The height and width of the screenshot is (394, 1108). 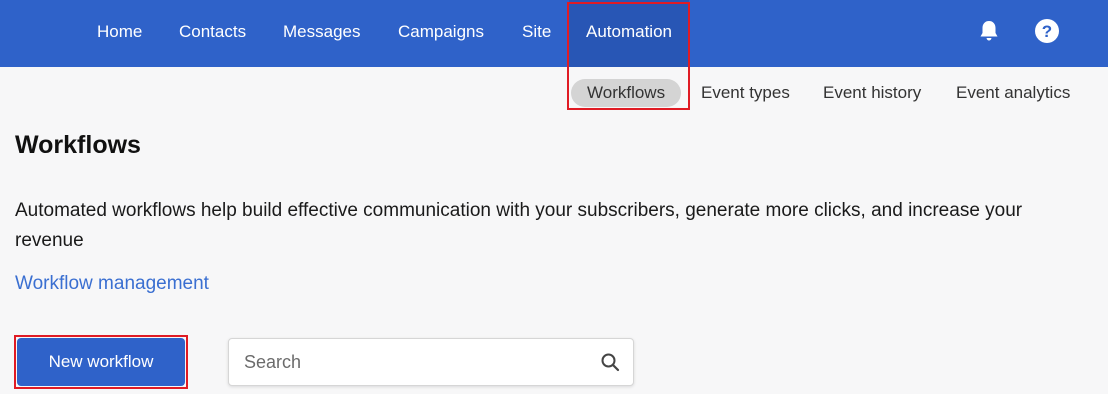 What do you see at coordinates (119, 33) in the screenshot?
I see `nav-item-home: Home` at bounding box center [119, 33].